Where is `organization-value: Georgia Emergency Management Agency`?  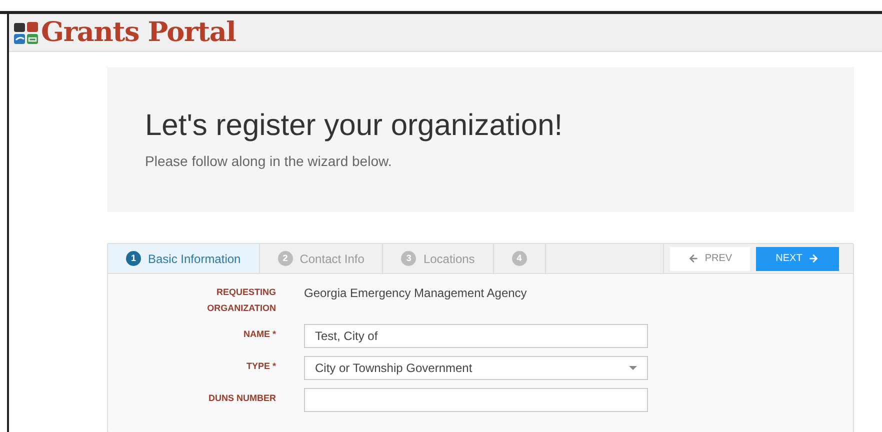
organization-value: Georgia Emergency Management Agency is located at coordinates (416, 293).